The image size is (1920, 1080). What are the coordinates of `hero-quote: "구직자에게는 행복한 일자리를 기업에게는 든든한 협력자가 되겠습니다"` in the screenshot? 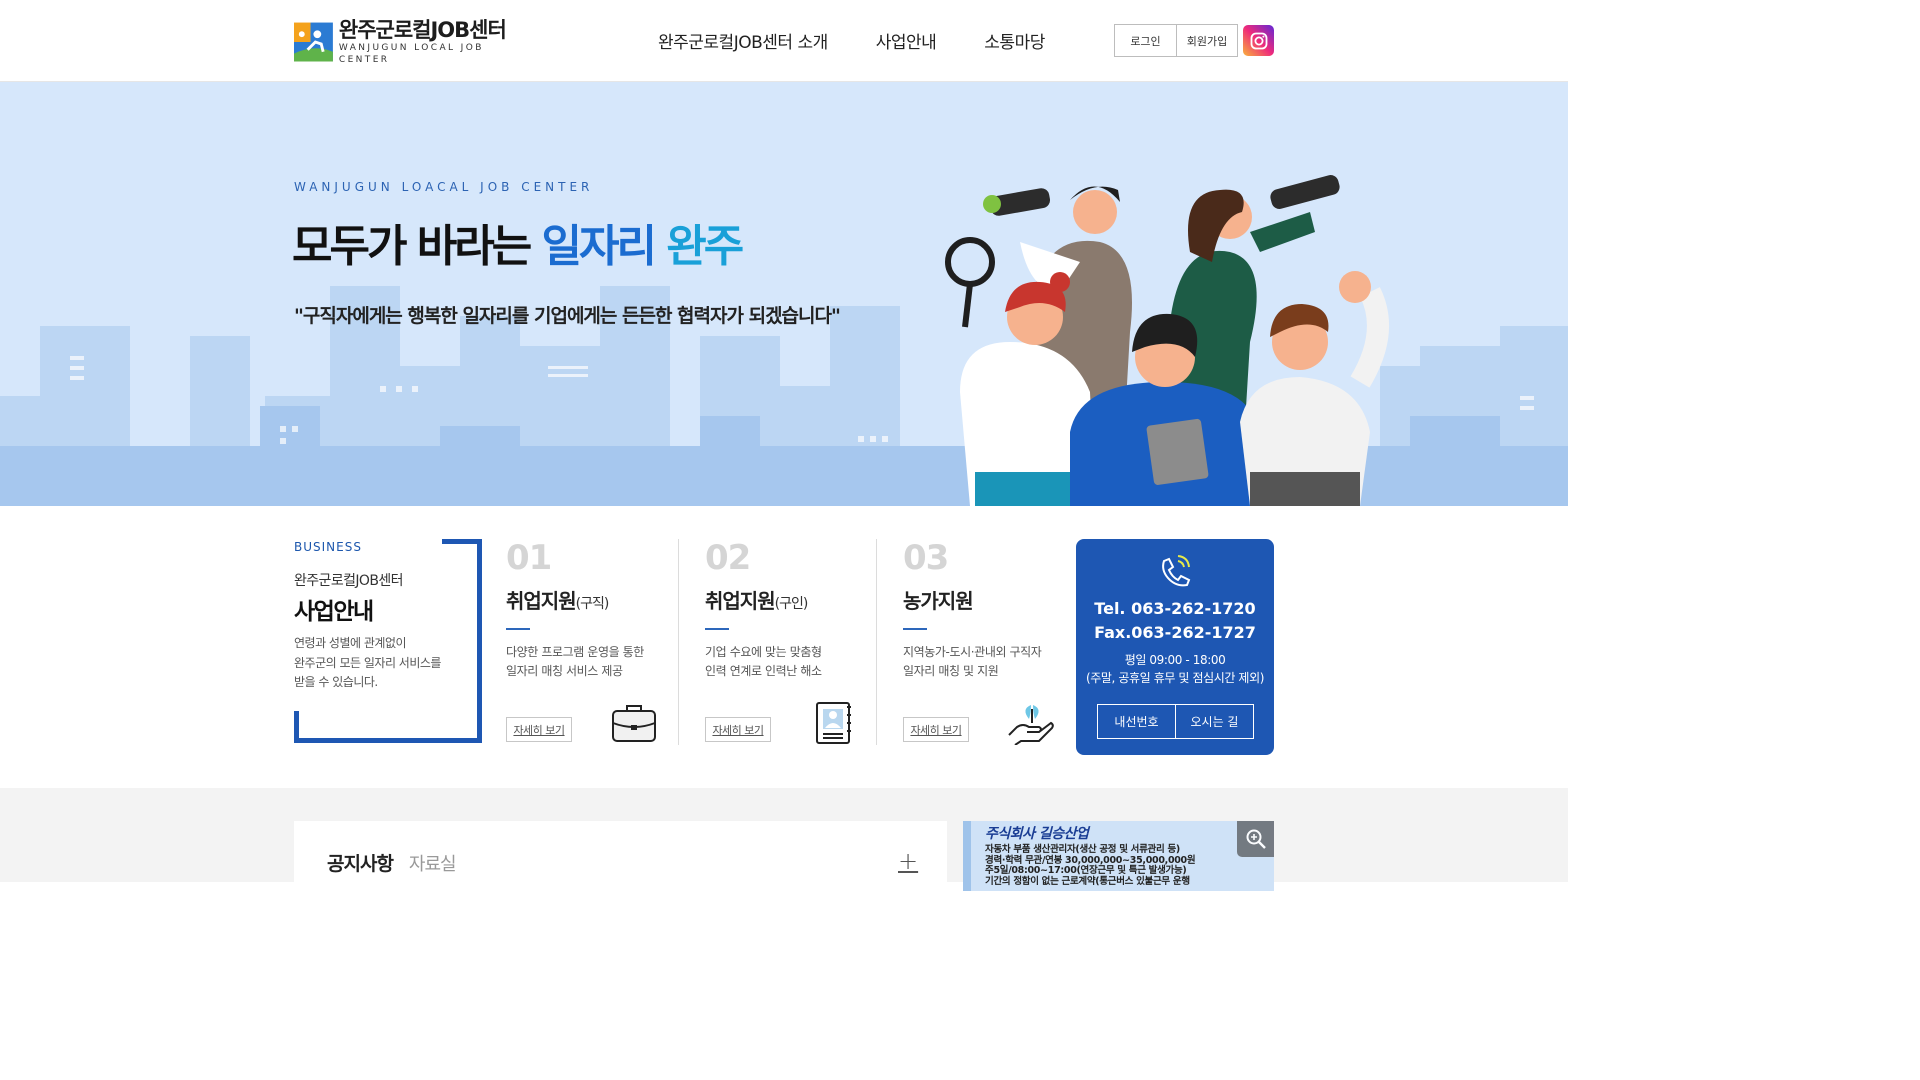 It's located at (567, 316).